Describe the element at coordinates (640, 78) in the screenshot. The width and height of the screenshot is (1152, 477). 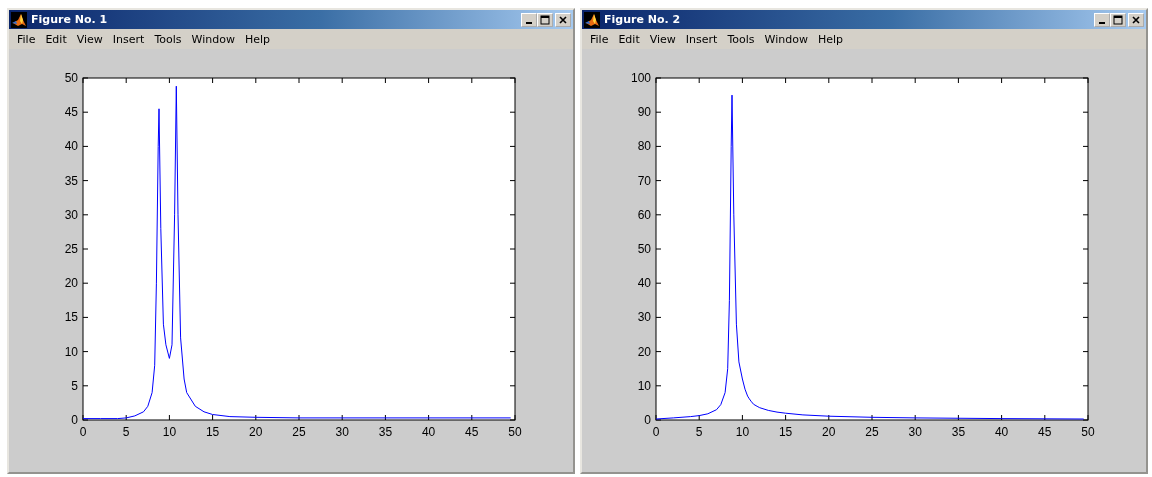
I see `y-tick-label: 100` at that location.